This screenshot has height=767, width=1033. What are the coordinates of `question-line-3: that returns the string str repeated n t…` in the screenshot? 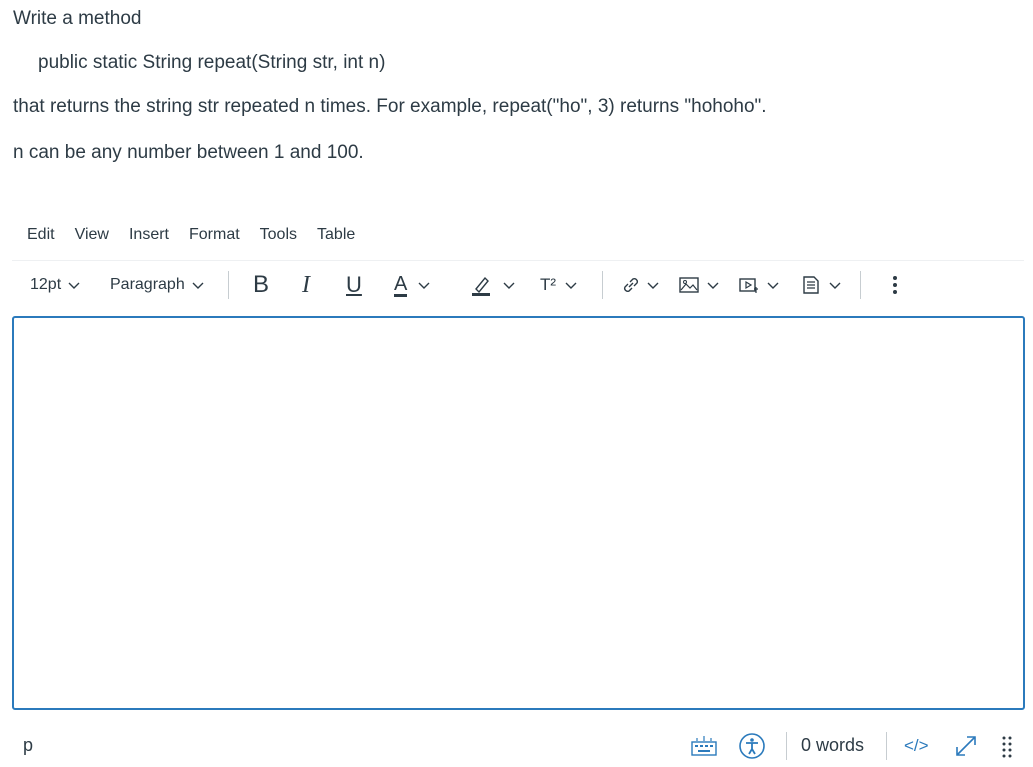 It's located at (390, 106).